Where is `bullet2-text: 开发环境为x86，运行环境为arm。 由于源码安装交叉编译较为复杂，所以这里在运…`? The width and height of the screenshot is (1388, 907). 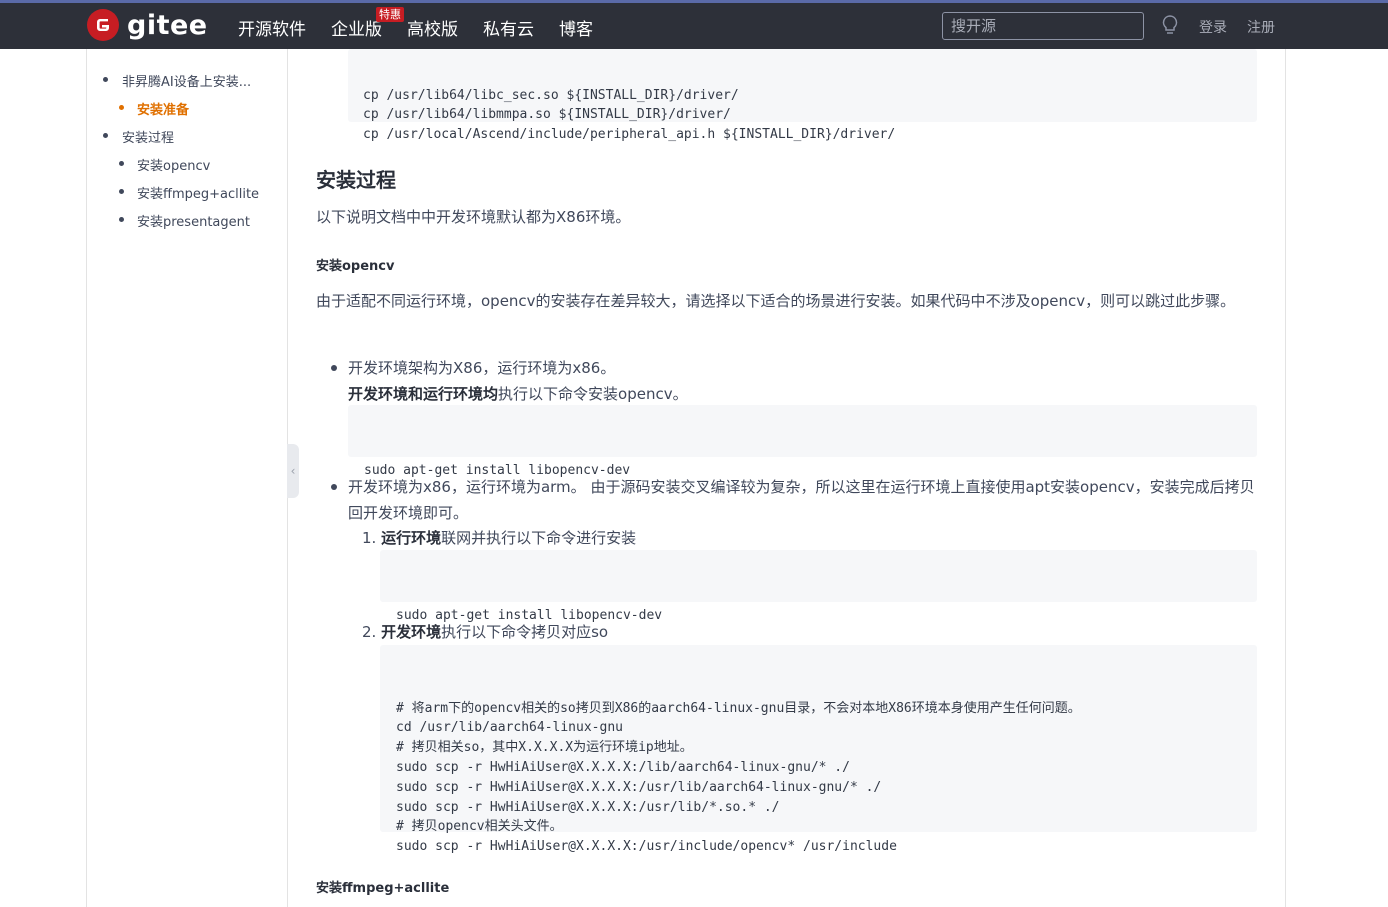 bullet2-text: 开发环境为x86，运行环境为arm。 由于源码安装交叉编译较为复杂，所以这里在运… is located at coordinates (801, 500).